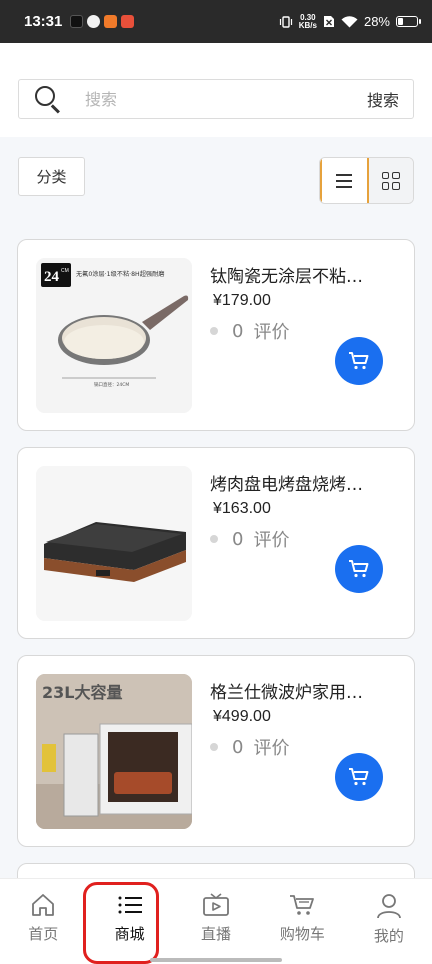 The height and width of the screenshot is (964, 432). I want to click on network-speed: 0.30 KB/s, so click(307, 21).